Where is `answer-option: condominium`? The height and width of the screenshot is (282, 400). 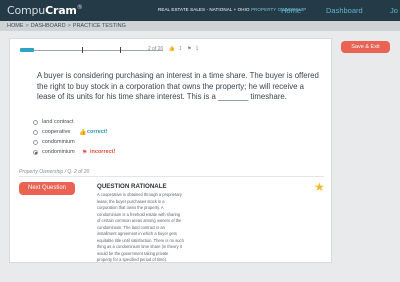
answer-option: condominium is located at coordinates (93, 143).